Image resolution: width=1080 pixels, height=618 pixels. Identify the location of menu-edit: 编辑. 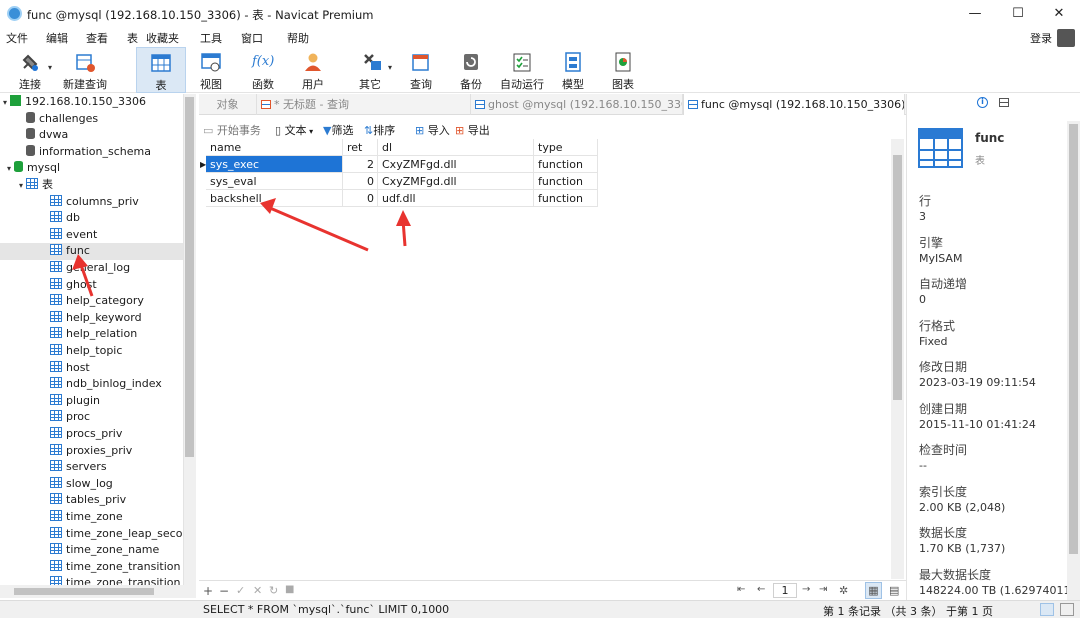
(57, 38).